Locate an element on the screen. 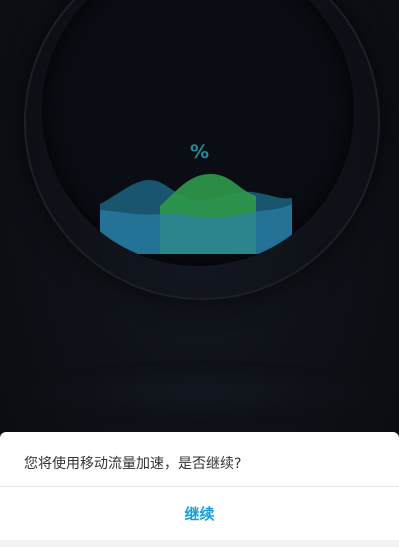 The height and width of the screenshot is (547, 399). continue-button: 继续 is located at coordinates (199, 513).